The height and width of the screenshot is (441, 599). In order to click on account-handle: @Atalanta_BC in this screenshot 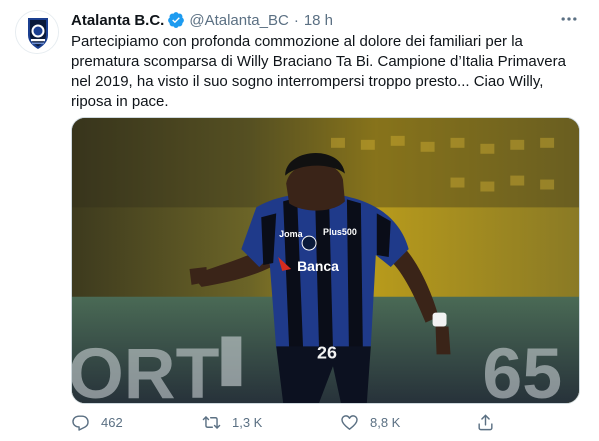, I will do `click(238, 20)`.